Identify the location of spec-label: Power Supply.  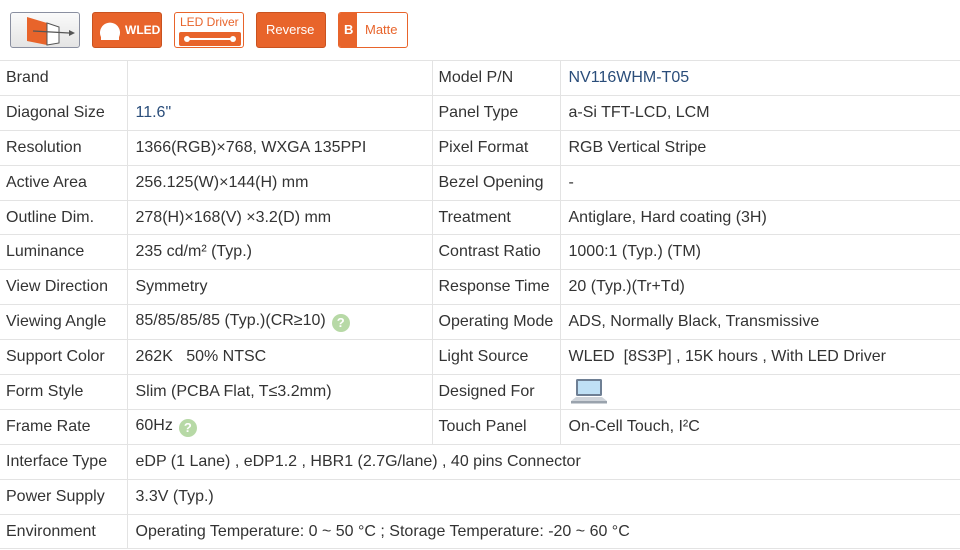
(64, 497).